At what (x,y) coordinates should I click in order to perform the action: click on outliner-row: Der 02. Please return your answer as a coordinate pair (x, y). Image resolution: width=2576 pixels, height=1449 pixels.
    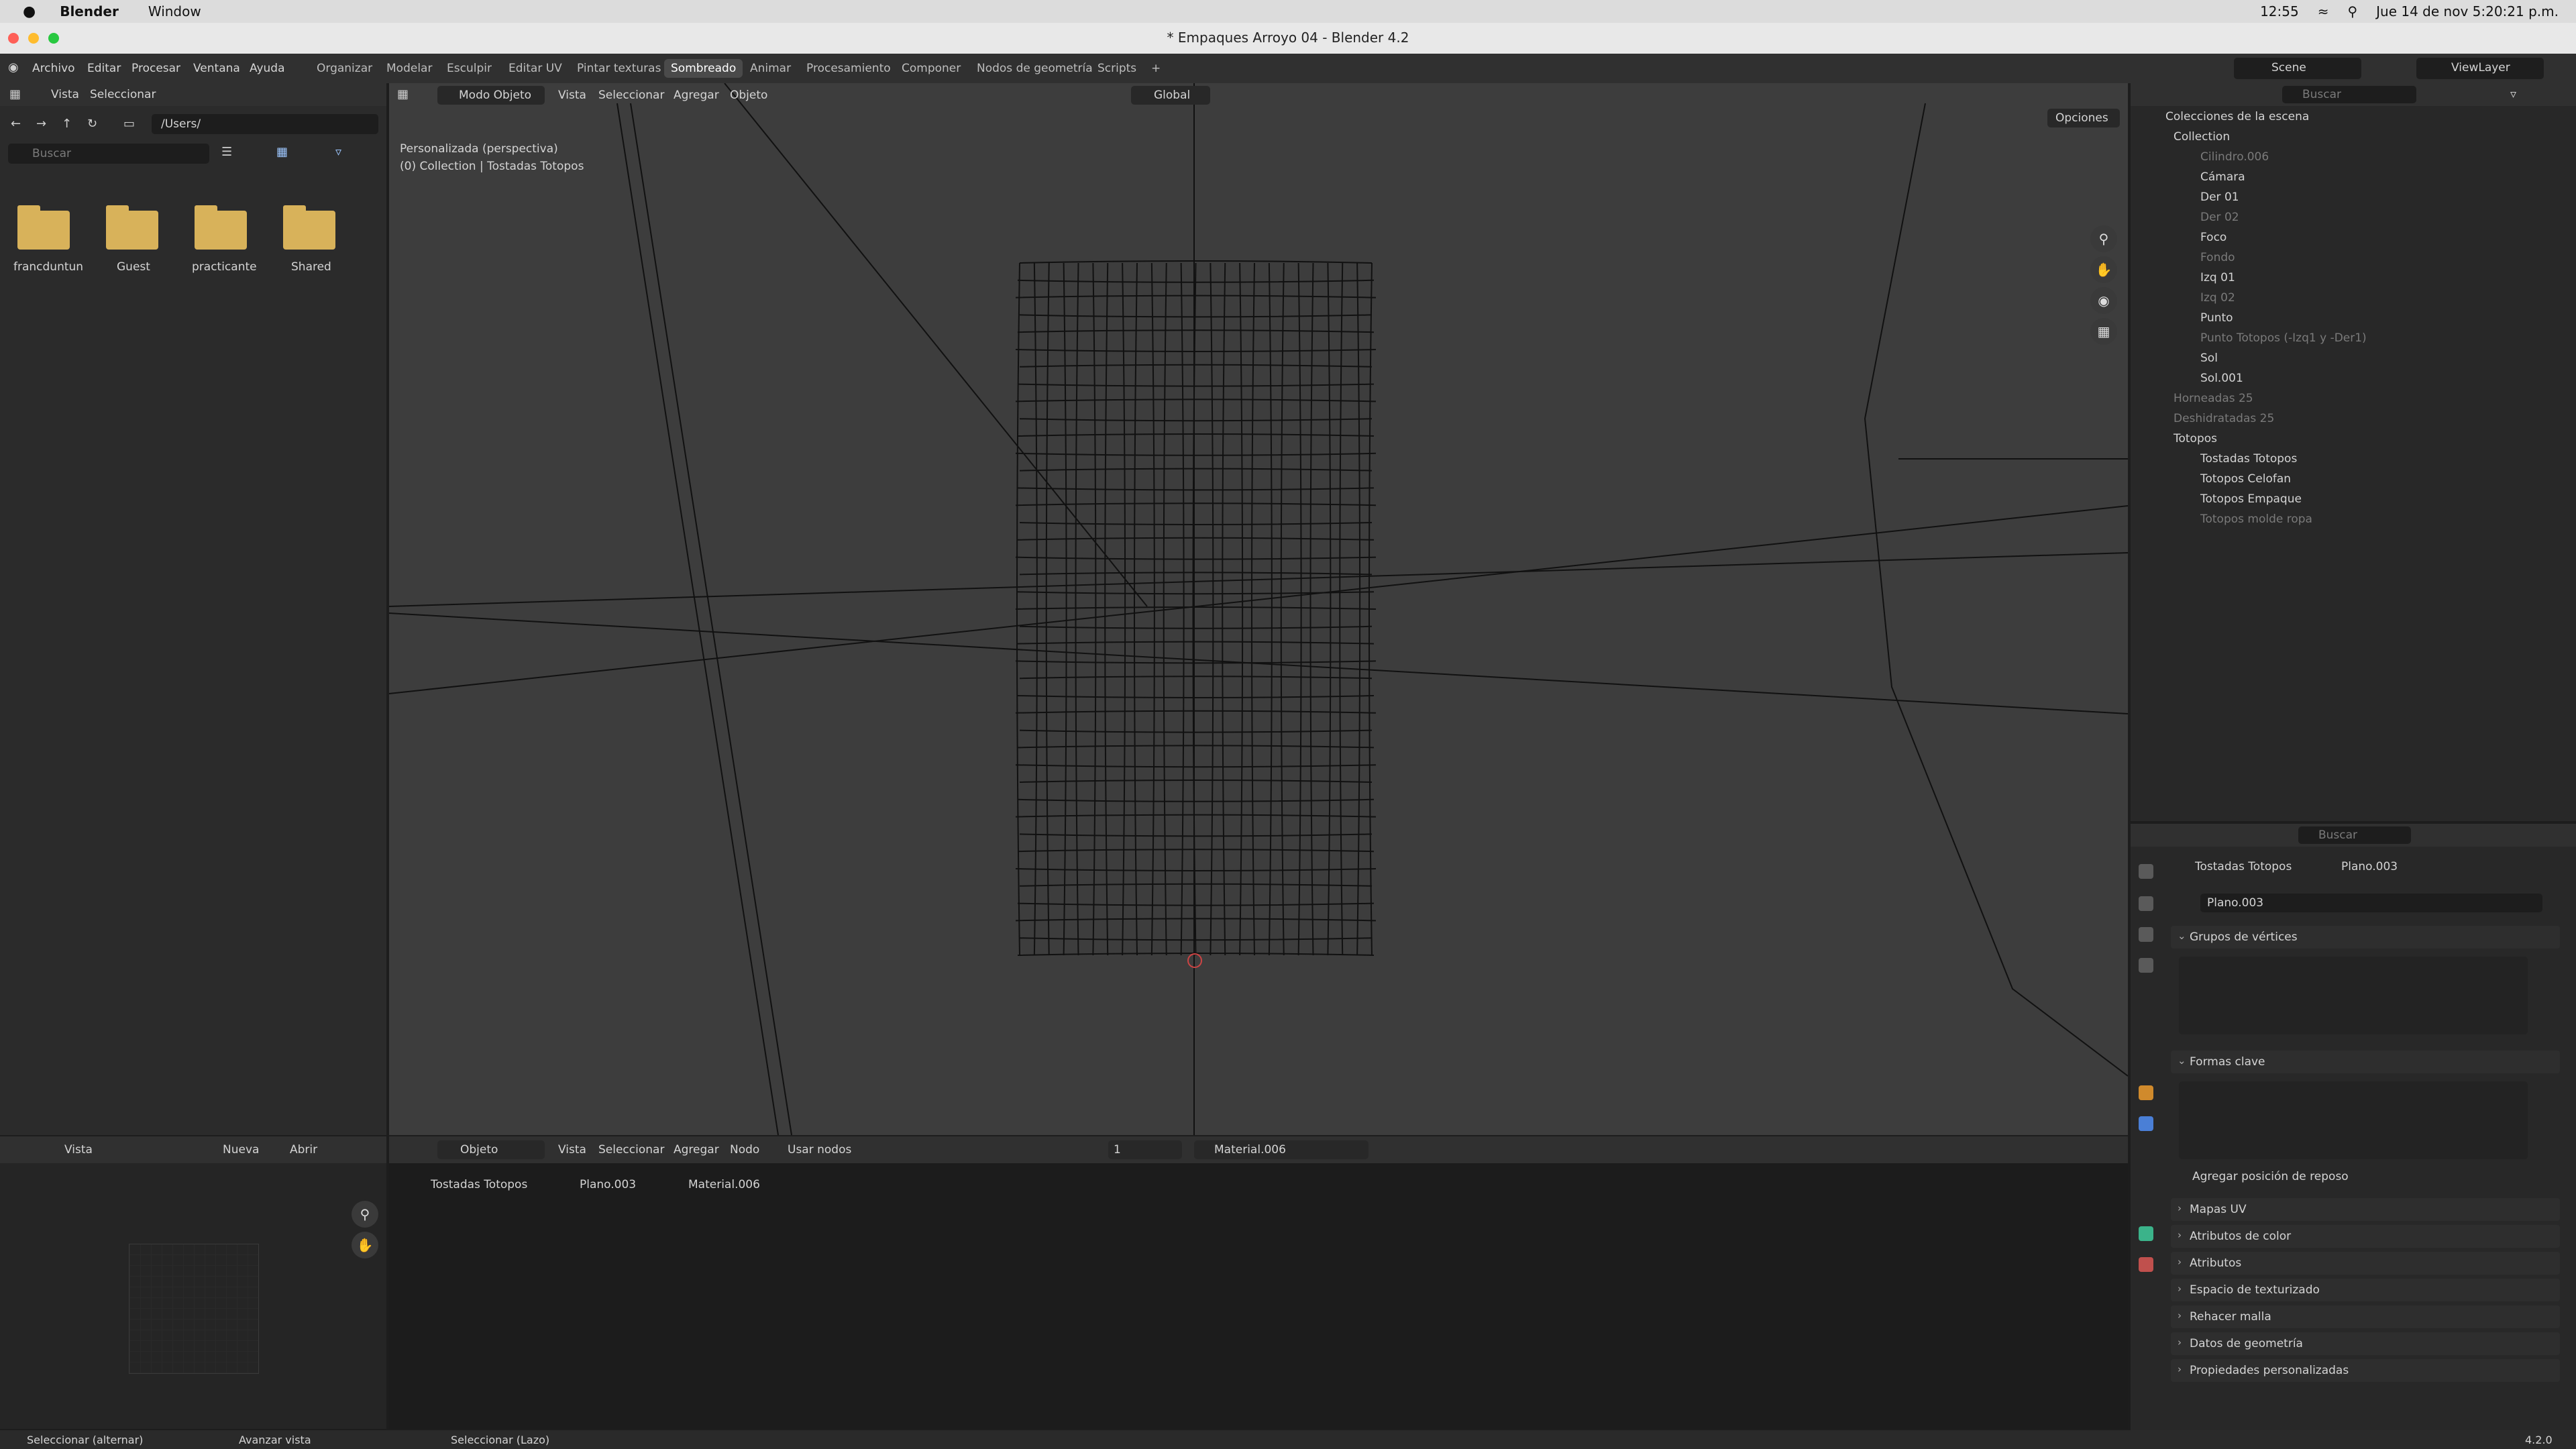
    Looking at the image, I should click on (2219, 217).